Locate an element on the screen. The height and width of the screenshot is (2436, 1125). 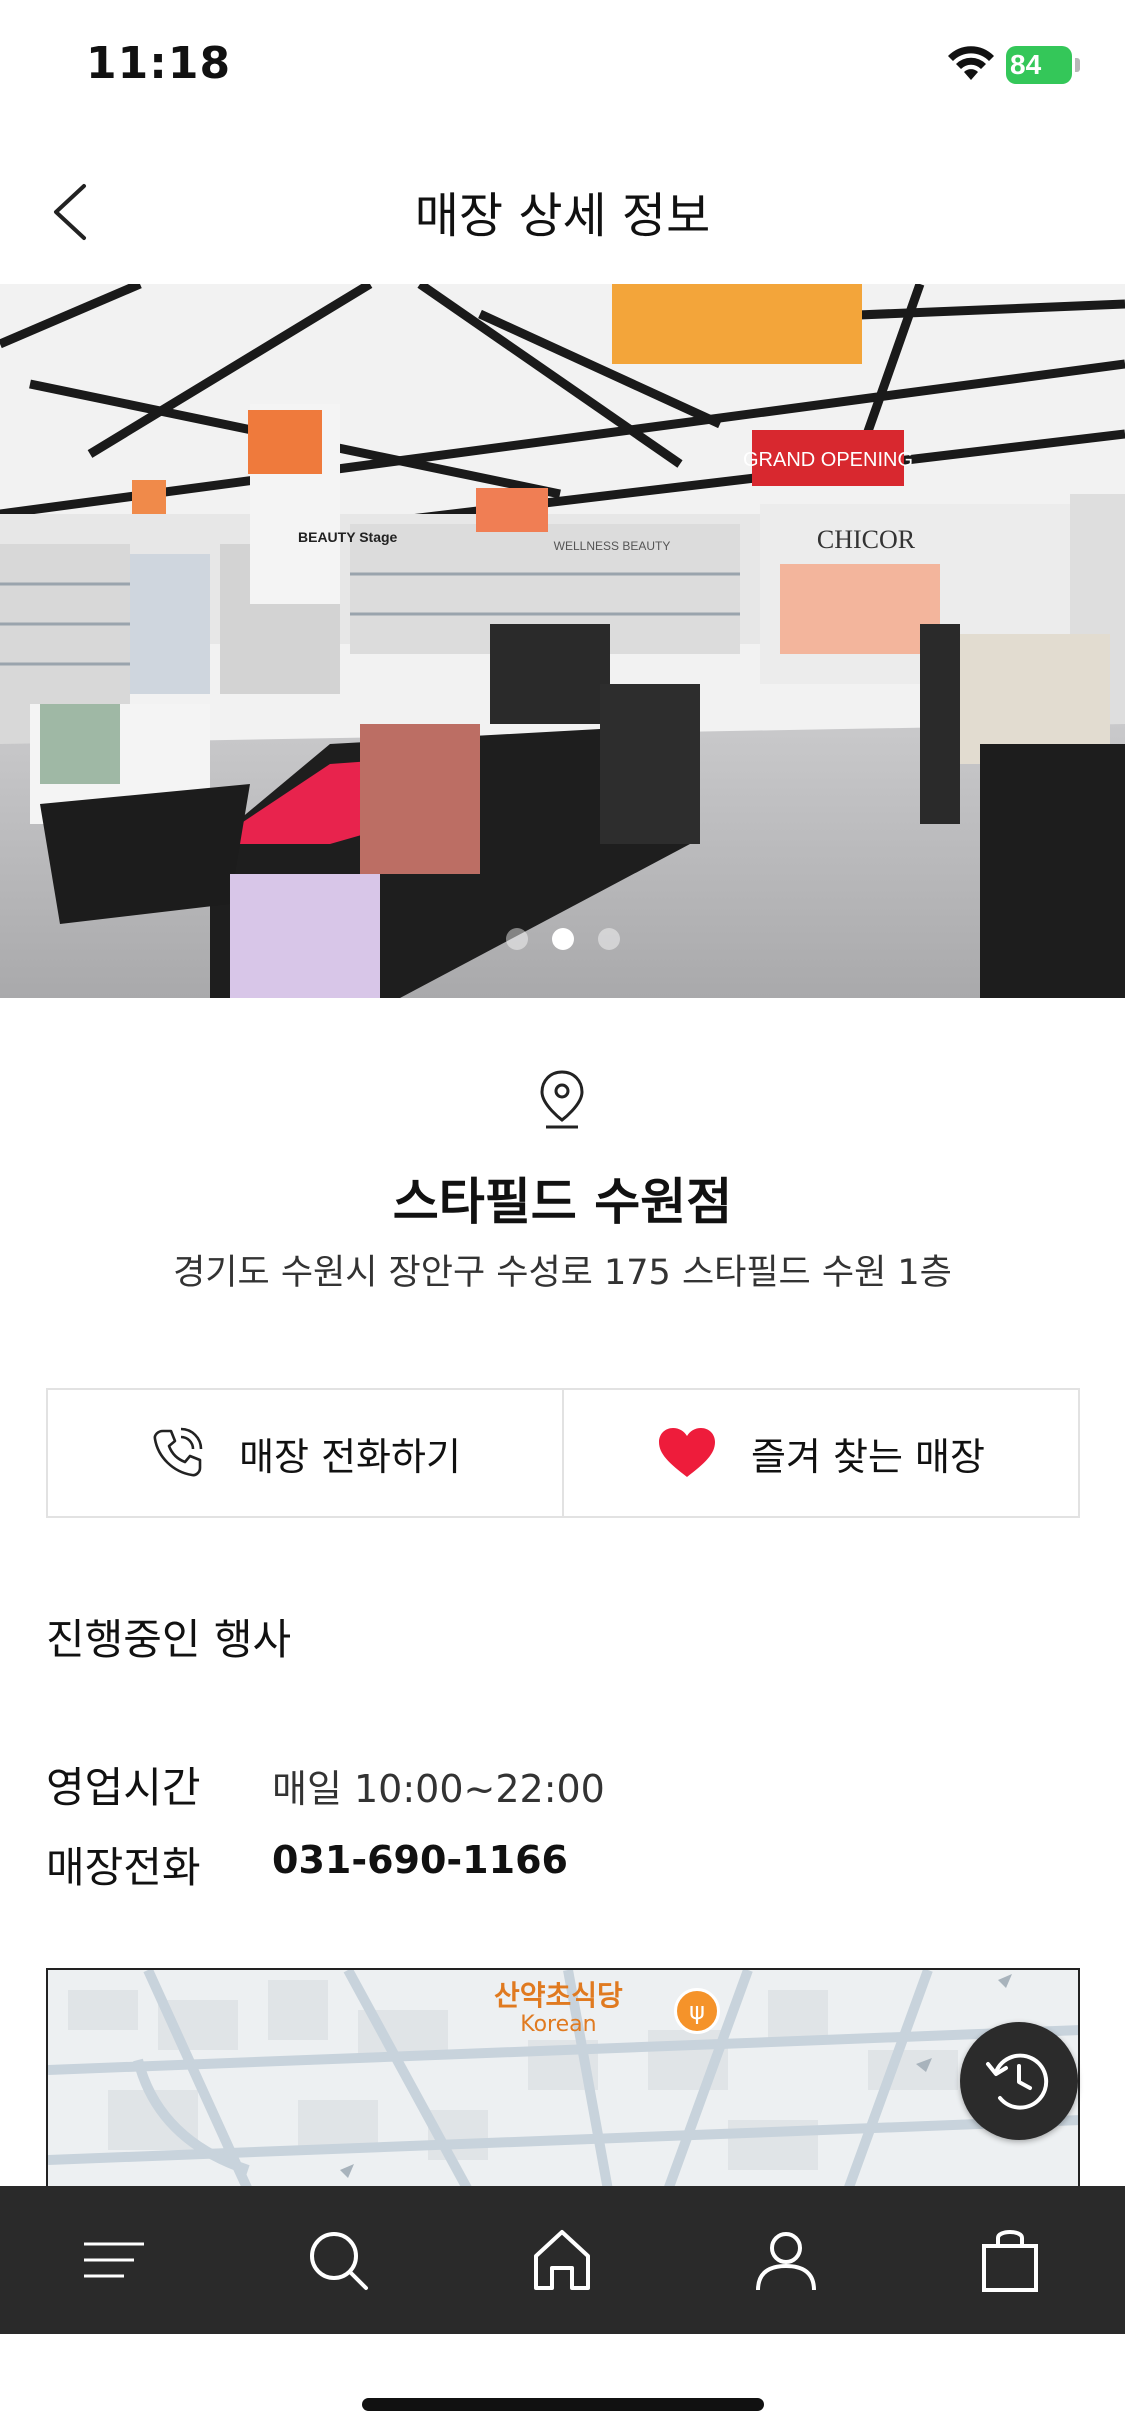
phone-icon is located at coordinates (178, 1452).